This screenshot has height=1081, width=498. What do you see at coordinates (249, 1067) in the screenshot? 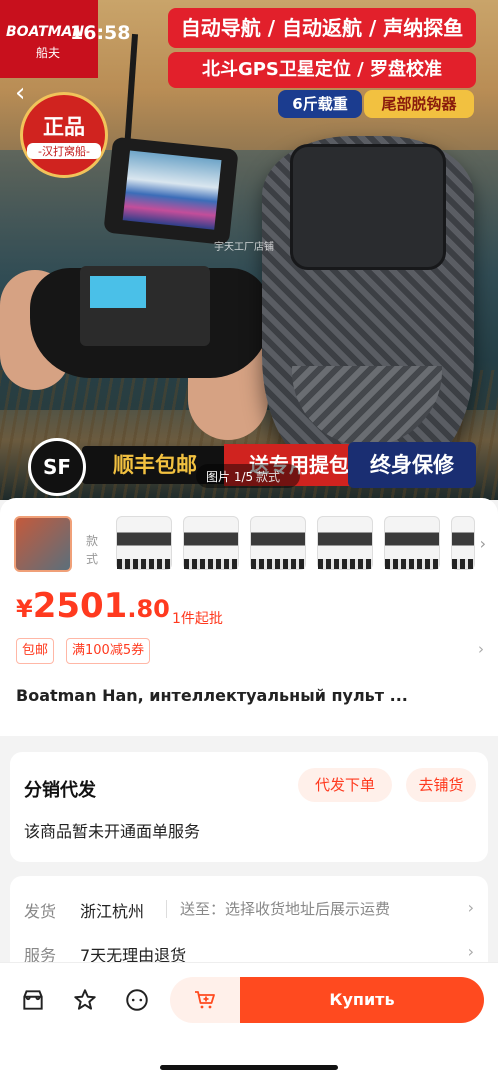
I see `home-indicator` at bounding box center [249, 1067].